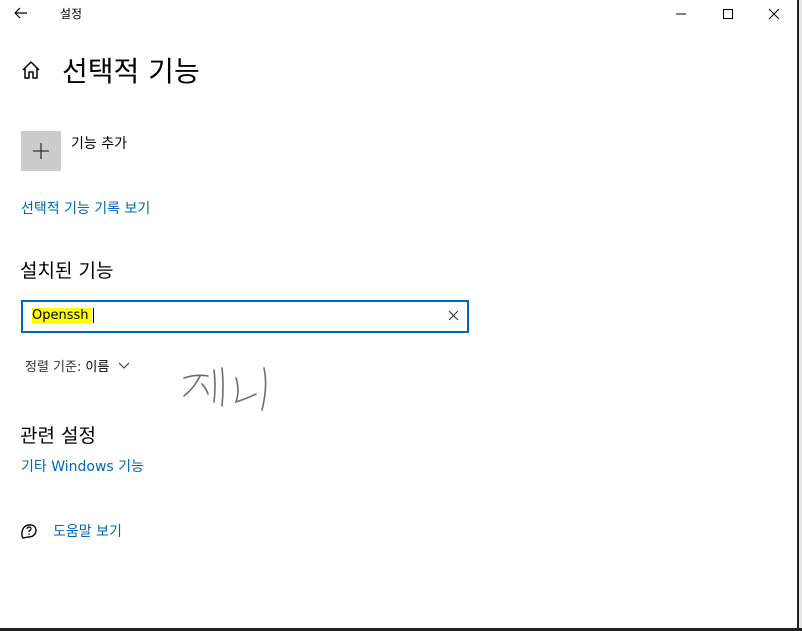  I want to click on search-value: Openssh, so click(62, 315).